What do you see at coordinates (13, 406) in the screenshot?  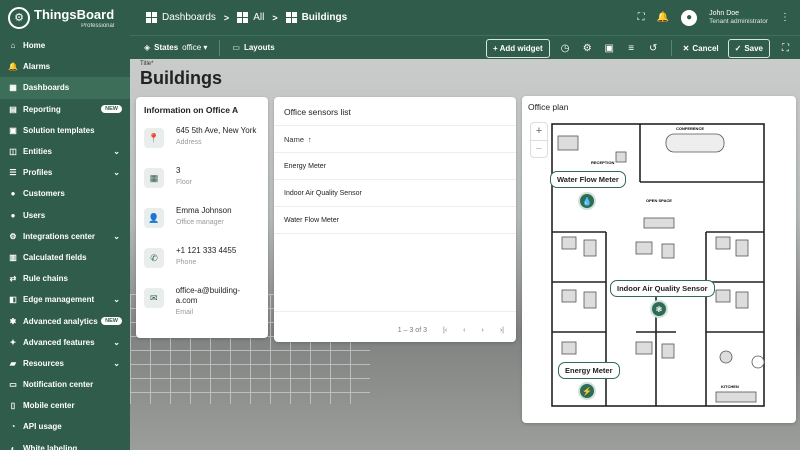 I see `mobile-icon: ▯` at bounding box center [13, 406].